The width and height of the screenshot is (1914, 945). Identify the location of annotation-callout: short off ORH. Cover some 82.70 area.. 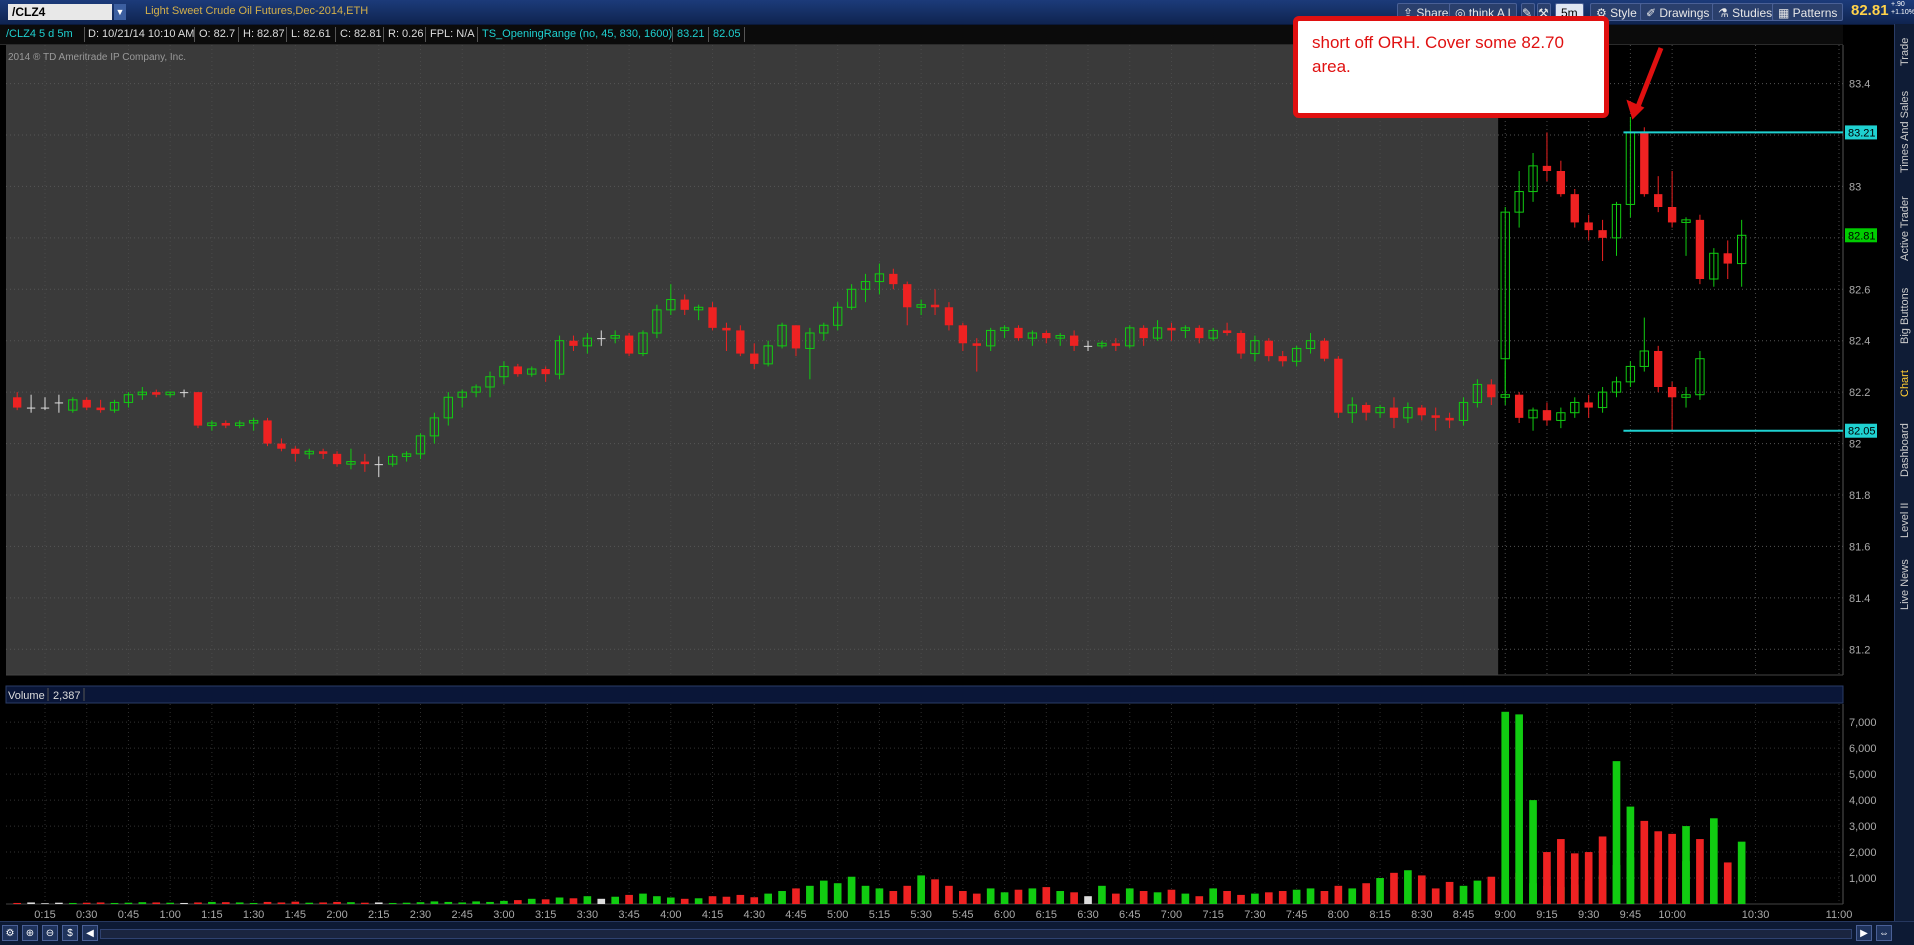
(1451, 67).